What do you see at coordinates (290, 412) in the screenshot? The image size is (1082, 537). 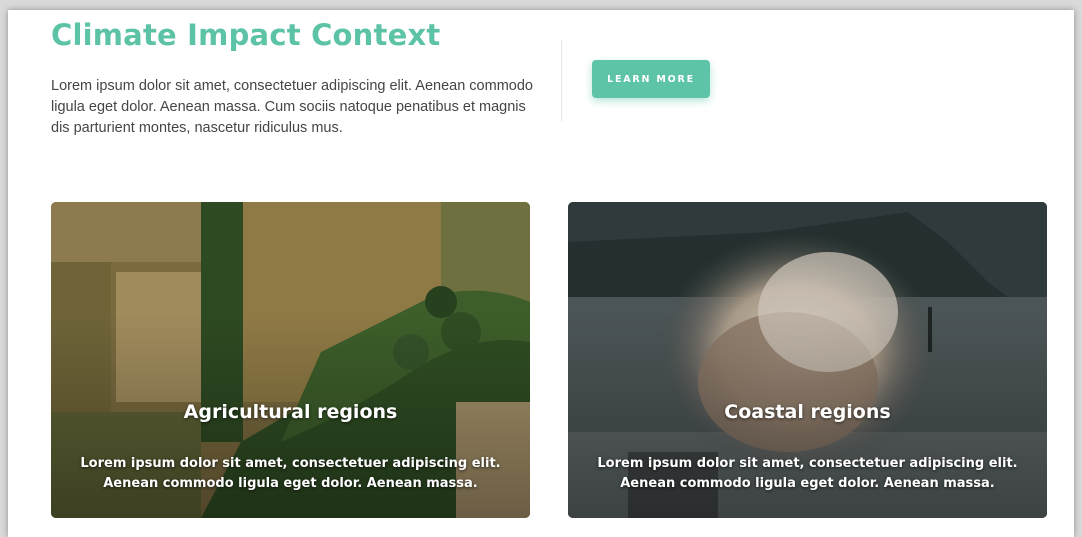 I see `card-title: Agricultural regions` at bounding box center [290, 412].